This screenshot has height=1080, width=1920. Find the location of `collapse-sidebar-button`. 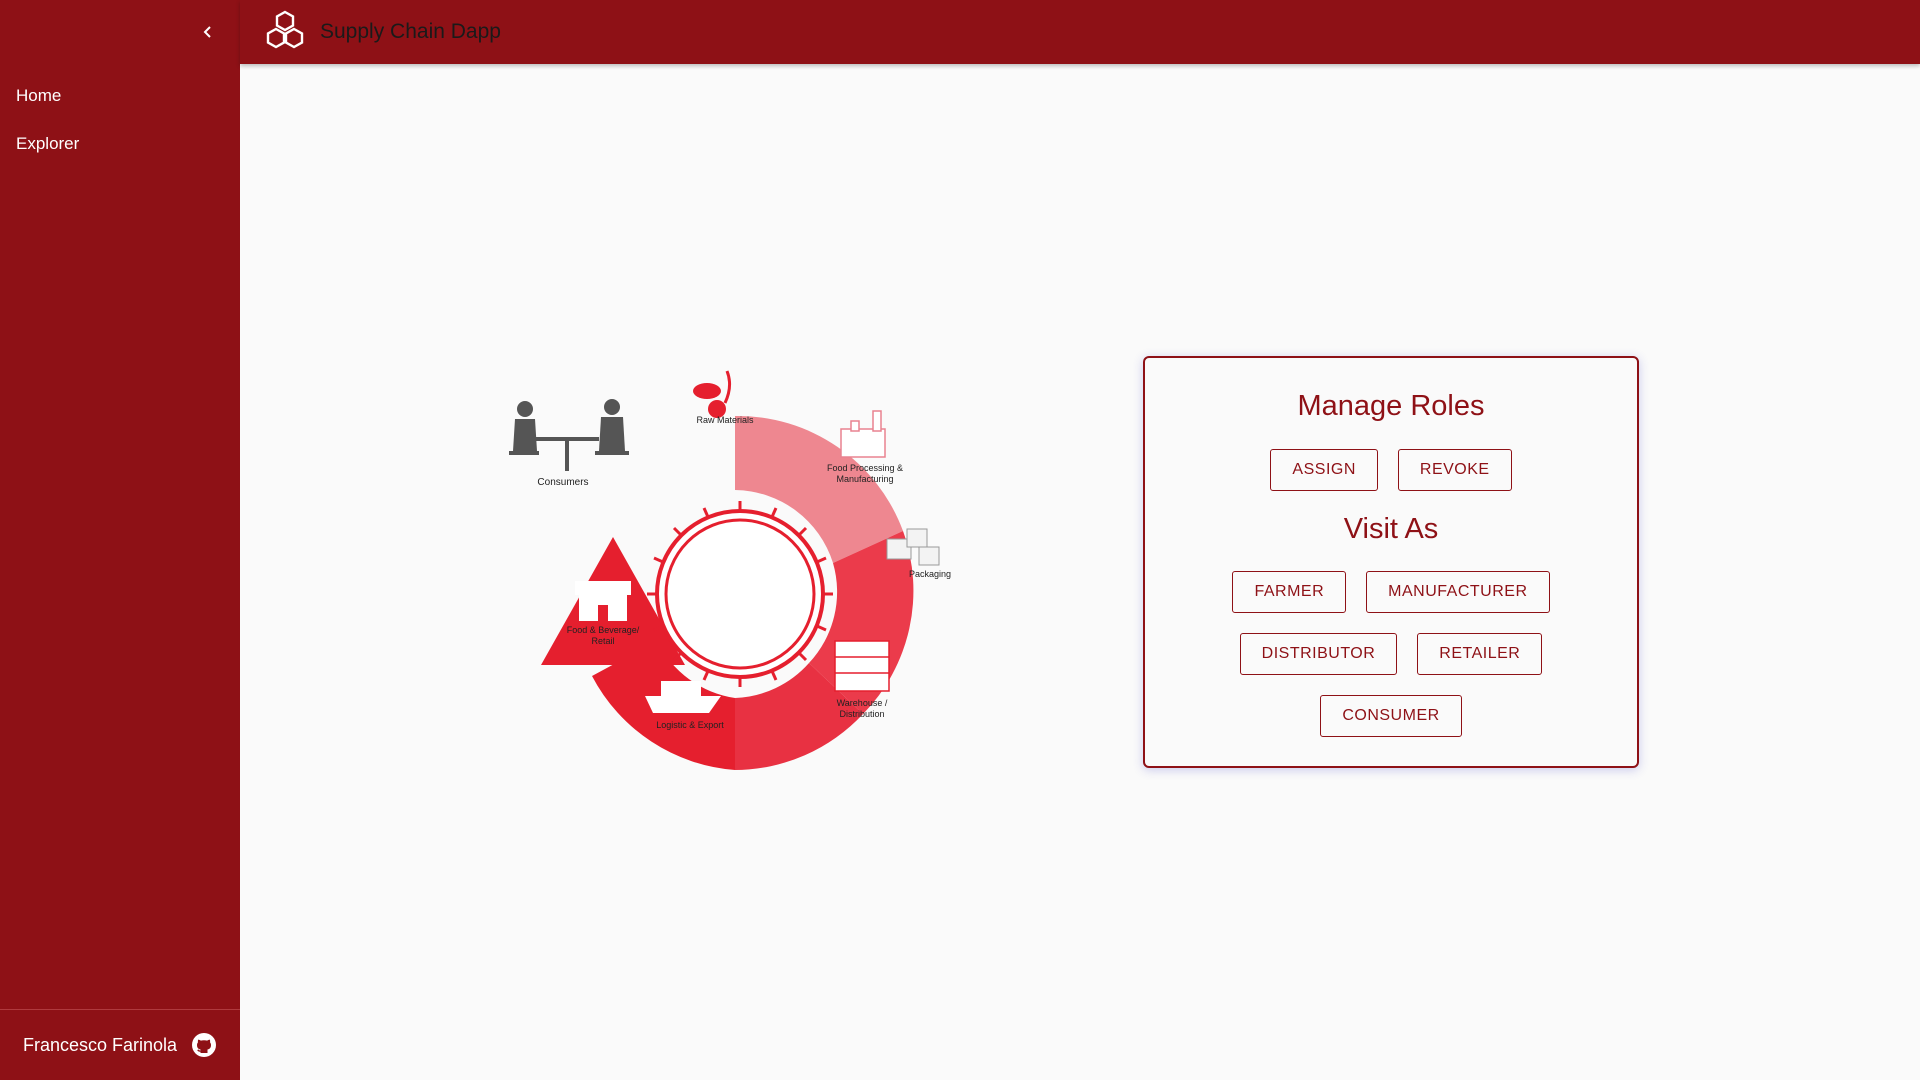

collapse-sidebar-button is located at coordinates (208, 32).